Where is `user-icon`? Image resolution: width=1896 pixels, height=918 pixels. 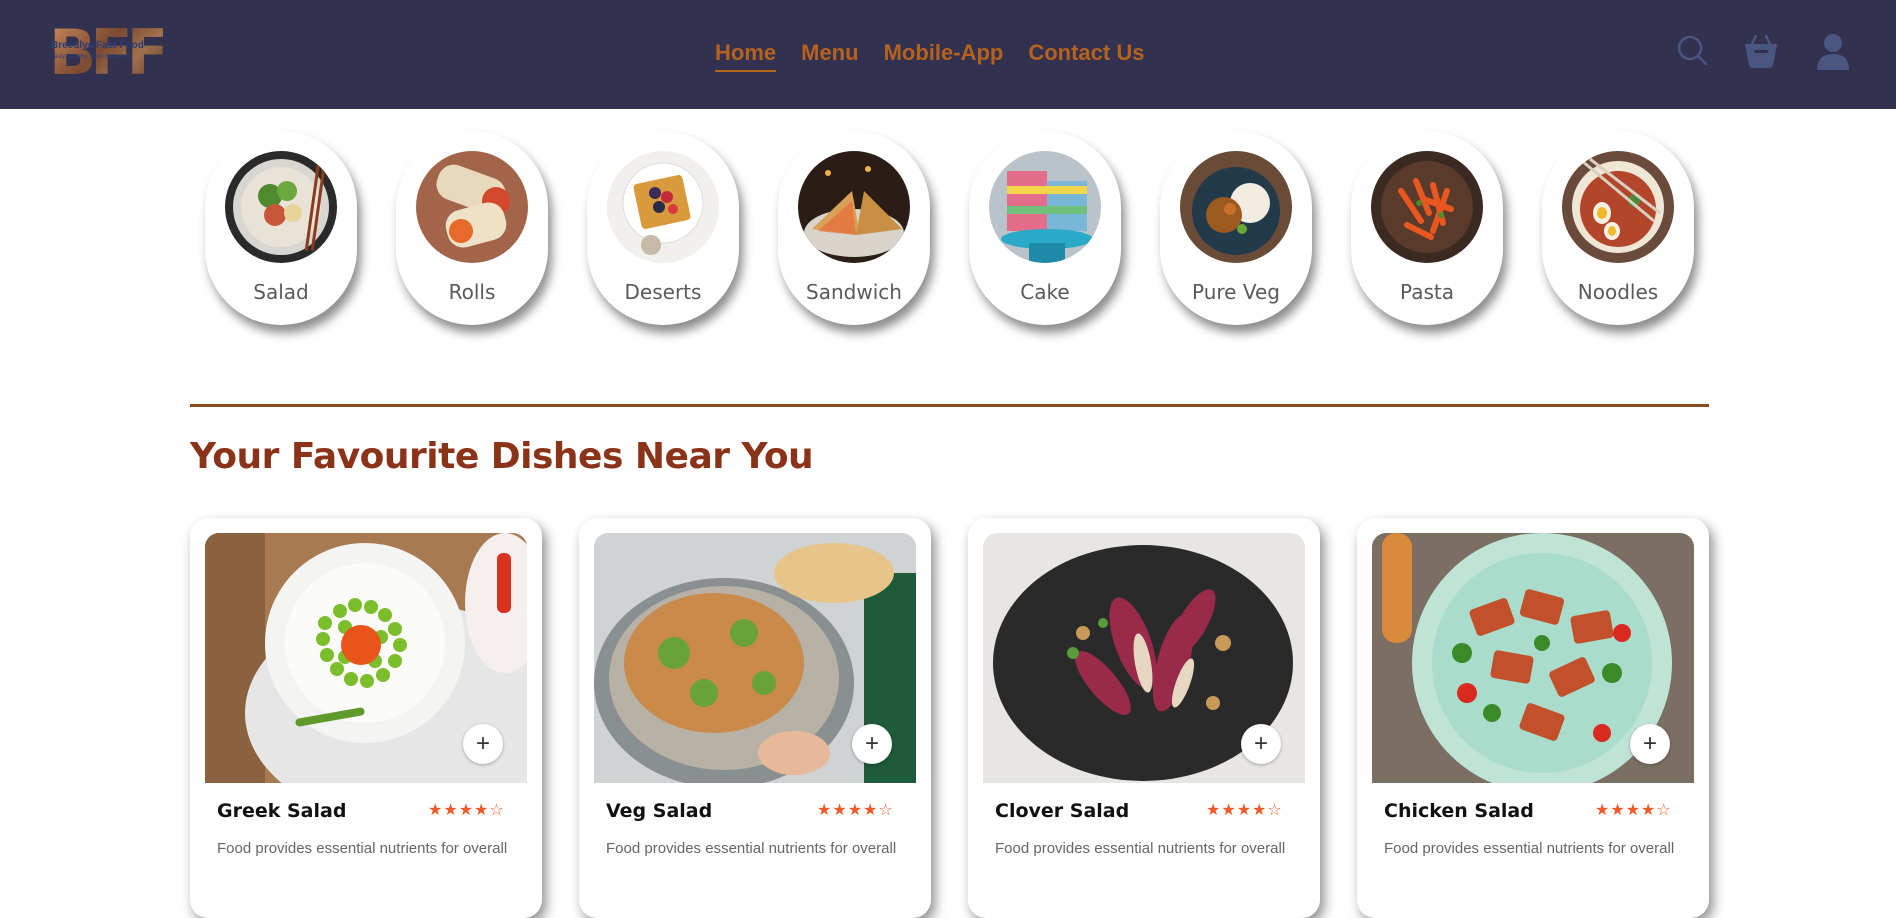 user-icon is located at coordinates (1833, 52).